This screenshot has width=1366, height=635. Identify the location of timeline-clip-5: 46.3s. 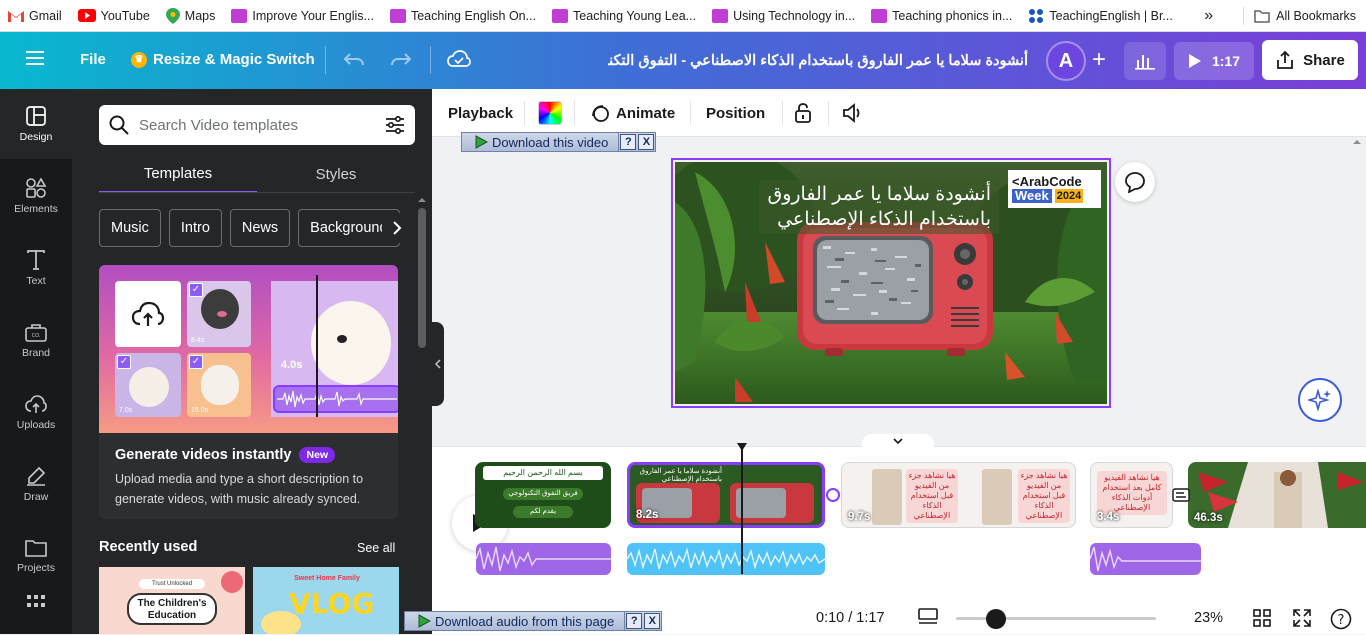
(1277, 495).